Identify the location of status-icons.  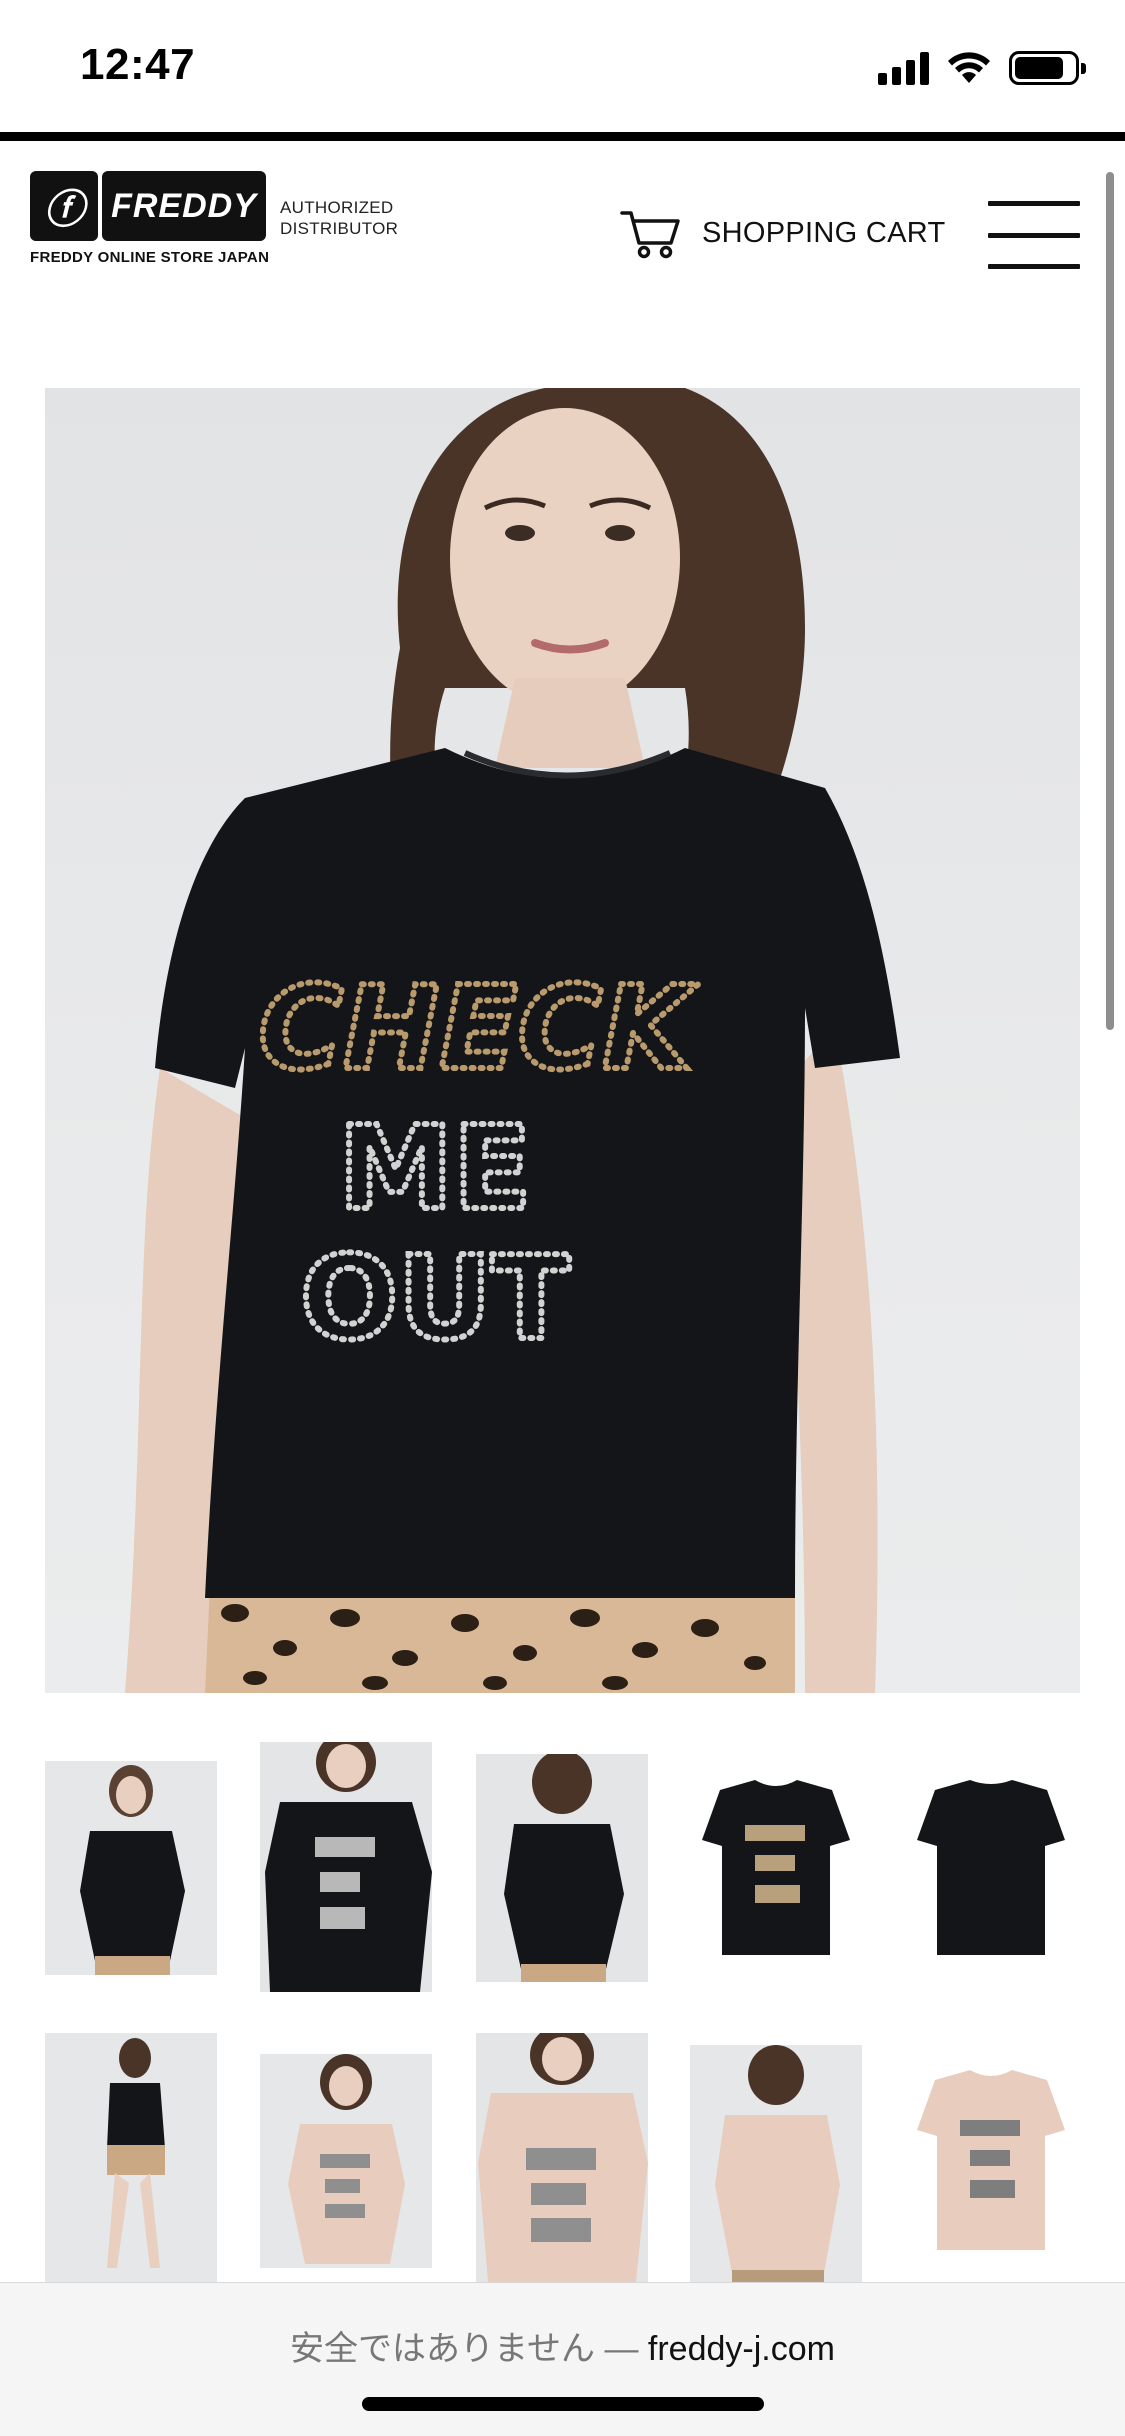
(982, 68).